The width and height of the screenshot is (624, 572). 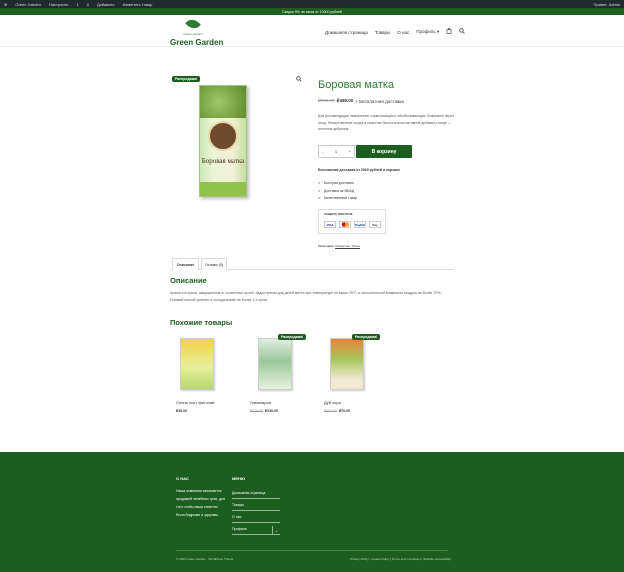 What do you see at coordinates (223, 161) in the screenshot?
I see `pack-label: Боровая матка` at bounding box center [223, 161].